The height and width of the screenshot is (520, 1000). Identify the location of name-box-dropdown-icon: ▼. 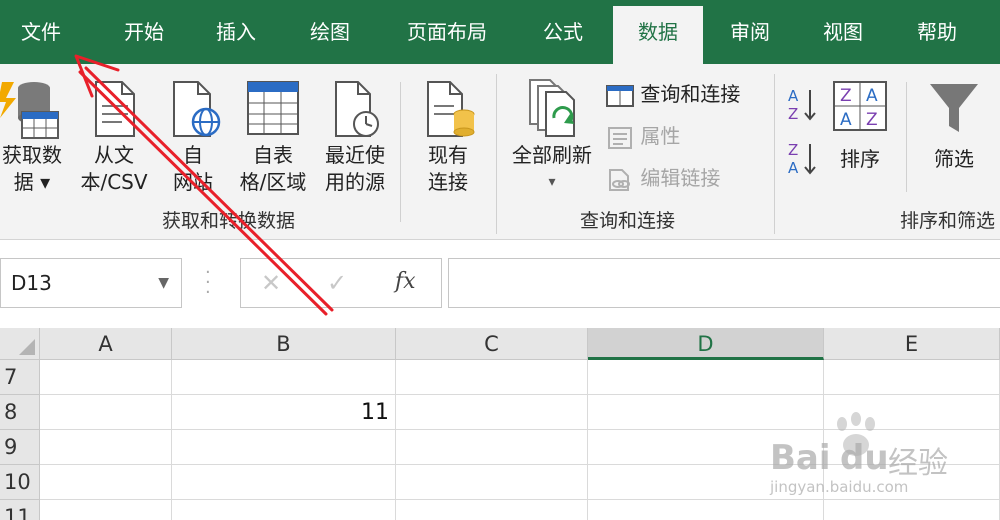
(163, 283).